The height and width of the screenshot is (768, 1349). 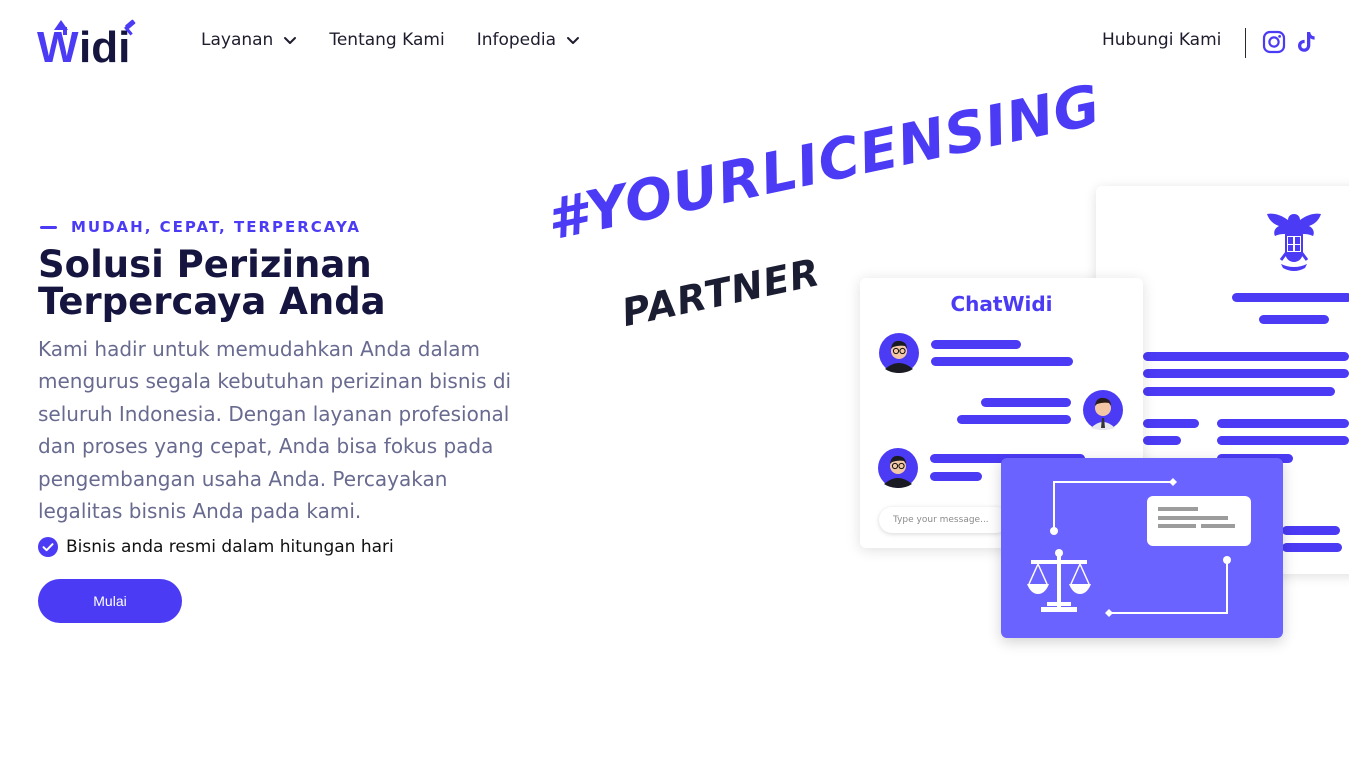 I want to click on legal-card, so click(x=1142, y=548).